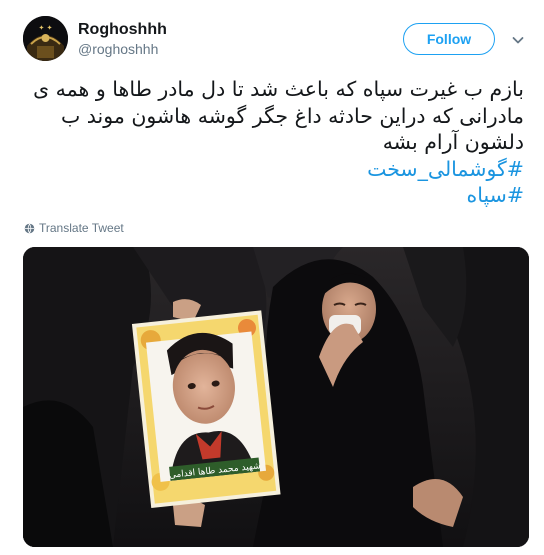 This screenshot has width=544, height=555. I want to click on hashtag-link: #گوشمالی_سخت, so click(272, 169).